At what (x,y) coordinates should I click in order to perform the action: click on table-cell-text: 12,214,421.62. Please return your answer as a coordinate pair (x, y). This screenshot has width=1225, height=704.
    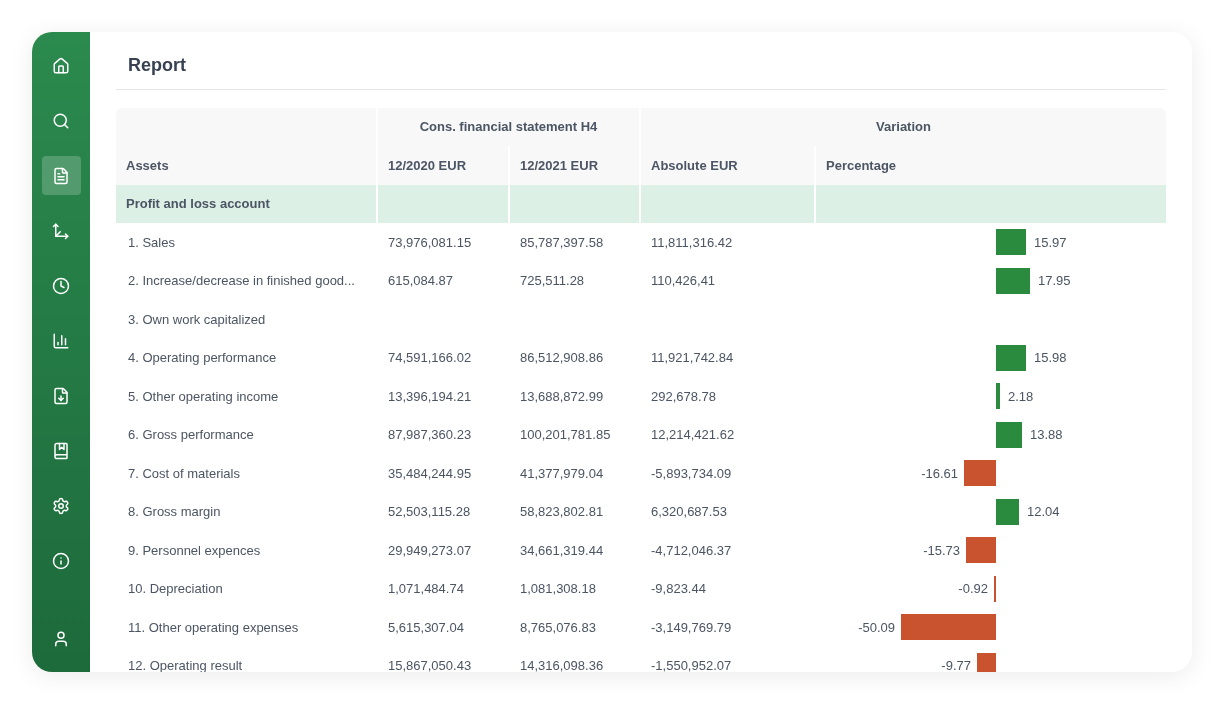
    Looking at the image, I should click on (693, 435).